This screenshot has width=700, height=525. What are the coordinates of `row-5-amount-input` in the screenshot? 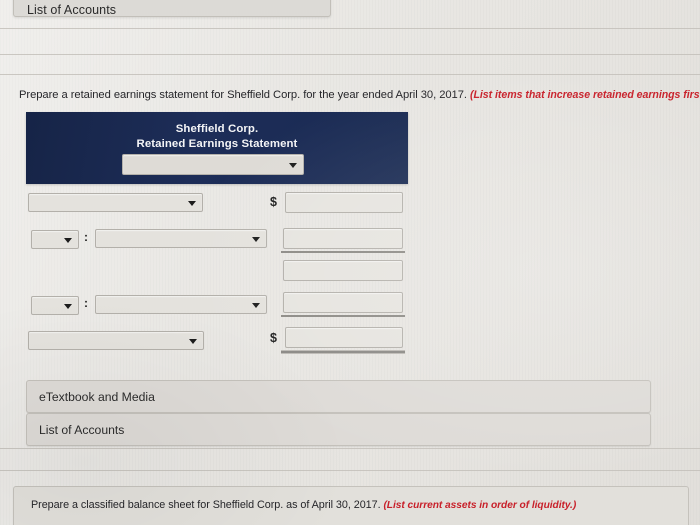 It's located at (344, 337).